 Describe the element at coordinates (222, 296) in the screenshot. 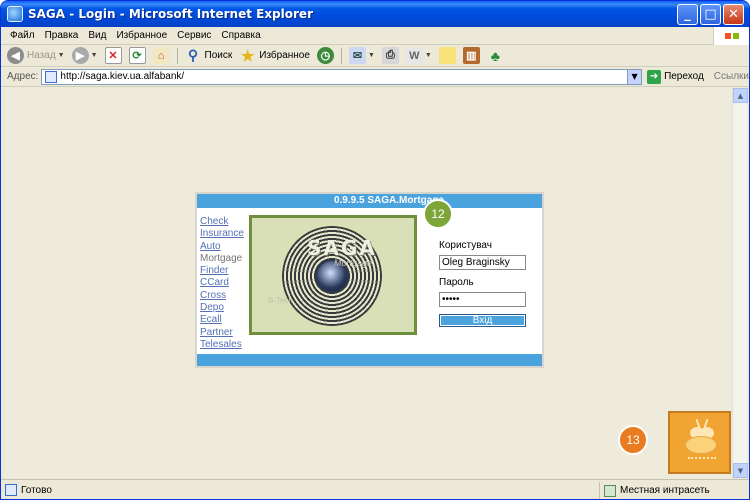

I see `nav-link-cross: Cross` at that location.